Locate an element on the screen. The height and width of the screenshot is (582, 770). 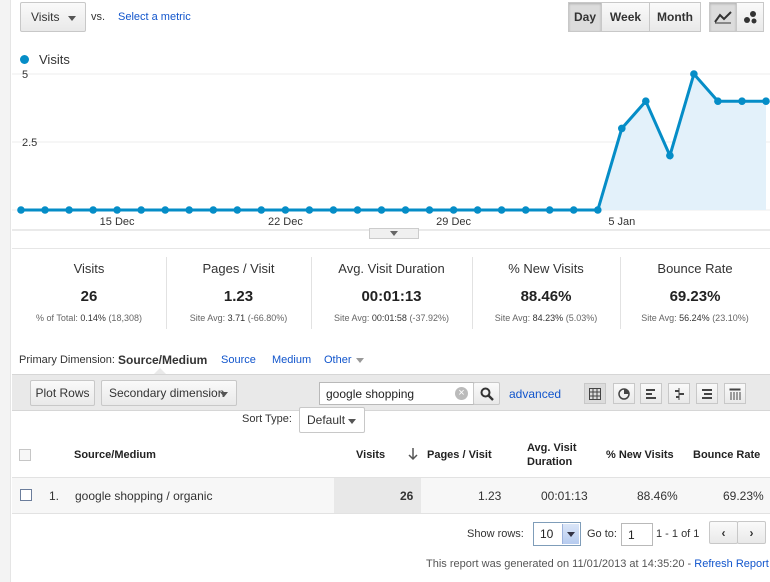
line-chart-button is located at coordinates (723, 17).